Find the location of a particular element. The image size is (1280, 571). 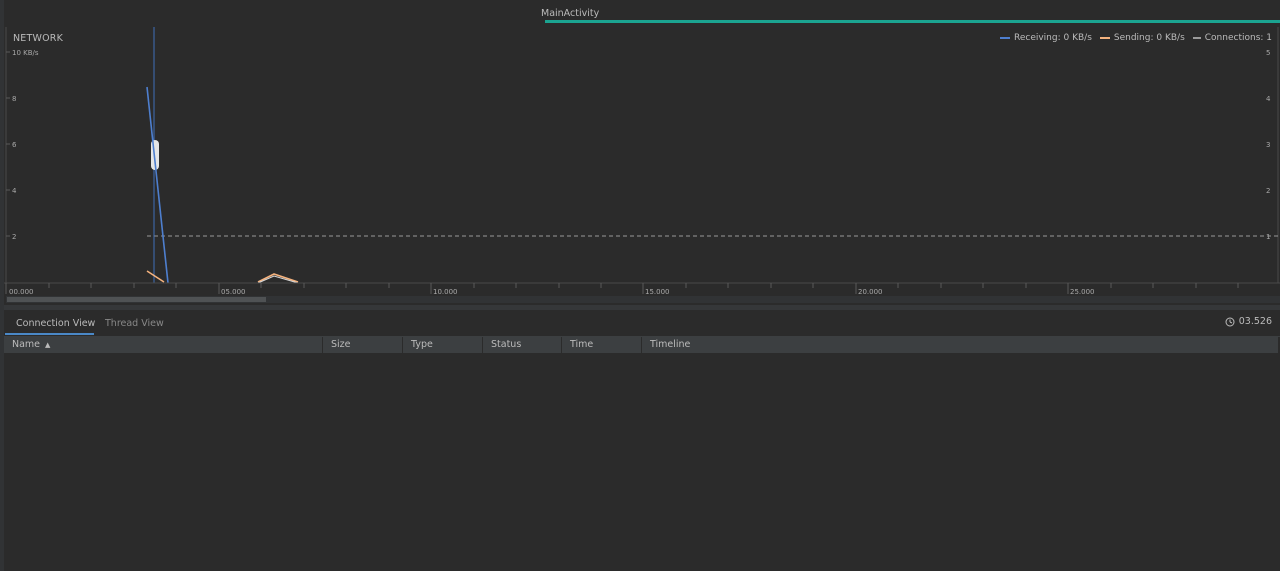

time-axis-ticks is located at coordinates (622, 288).